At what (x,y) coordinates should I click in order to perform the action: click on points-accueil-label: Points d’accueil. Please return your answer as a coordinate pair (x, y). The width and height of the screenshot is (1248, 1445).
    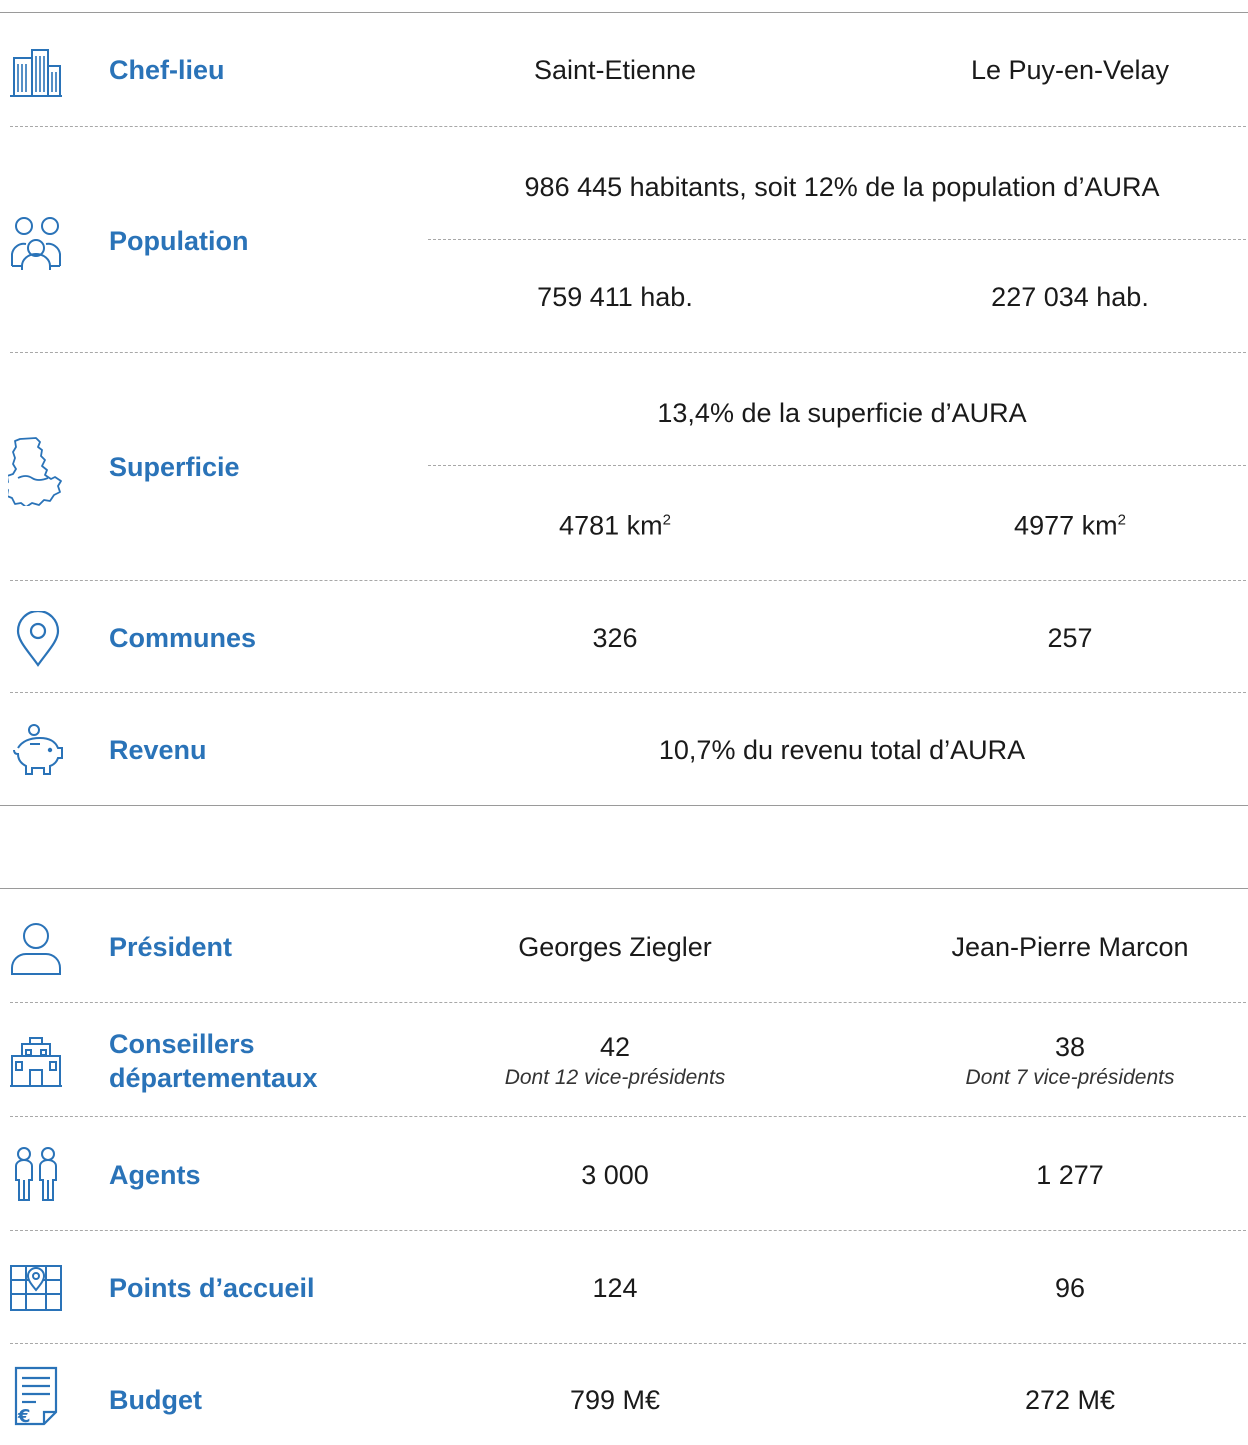
    Looking at the image, I should click on (212, 1288).